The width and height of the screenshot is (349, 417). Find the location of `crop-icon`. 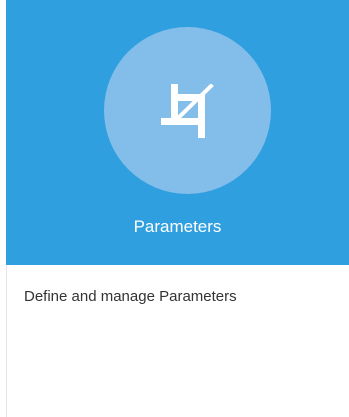

crop-icon is located at coordinates (187, 111).